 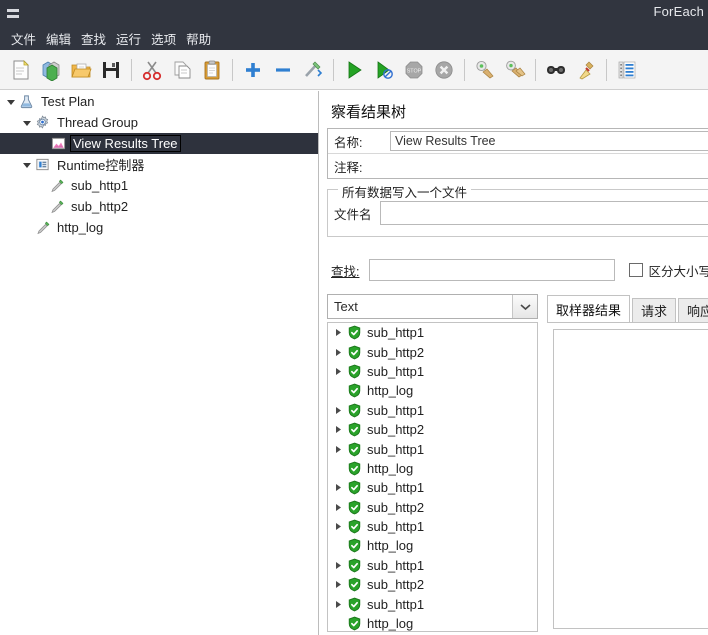 I want to click on title-bar: ForEach, so click(x=354, y=13).